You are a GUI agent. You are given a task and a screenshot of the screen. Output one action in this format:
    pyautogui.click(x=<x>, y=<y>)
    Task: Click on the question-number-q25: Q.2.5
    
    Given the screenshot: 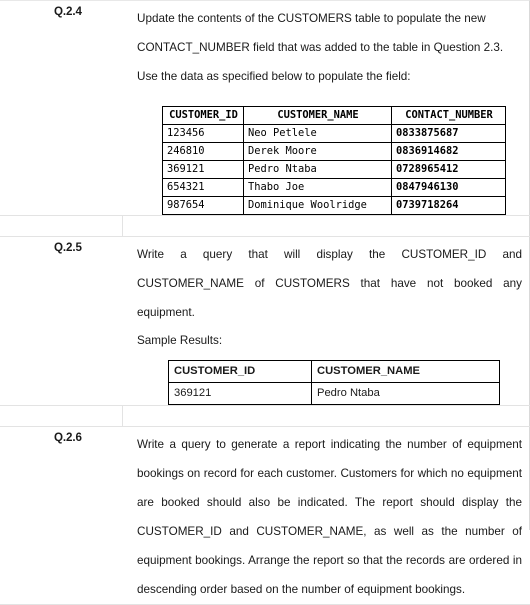 What is the action you would take?
    pyautogui.click(x=68, y=247)
    